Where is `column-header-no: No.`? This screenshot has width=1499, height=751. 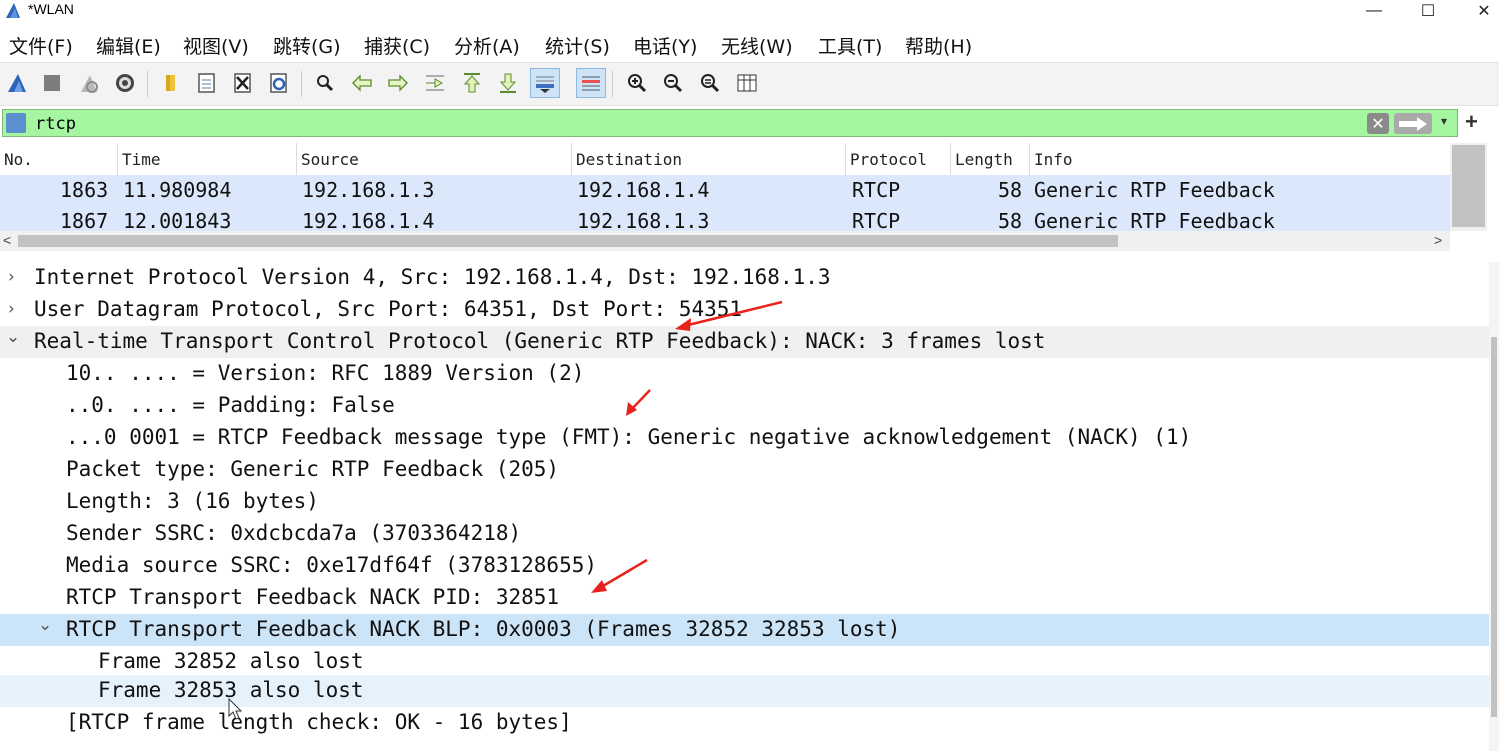 column-header-no: No. is located at coordinates (59, 159).